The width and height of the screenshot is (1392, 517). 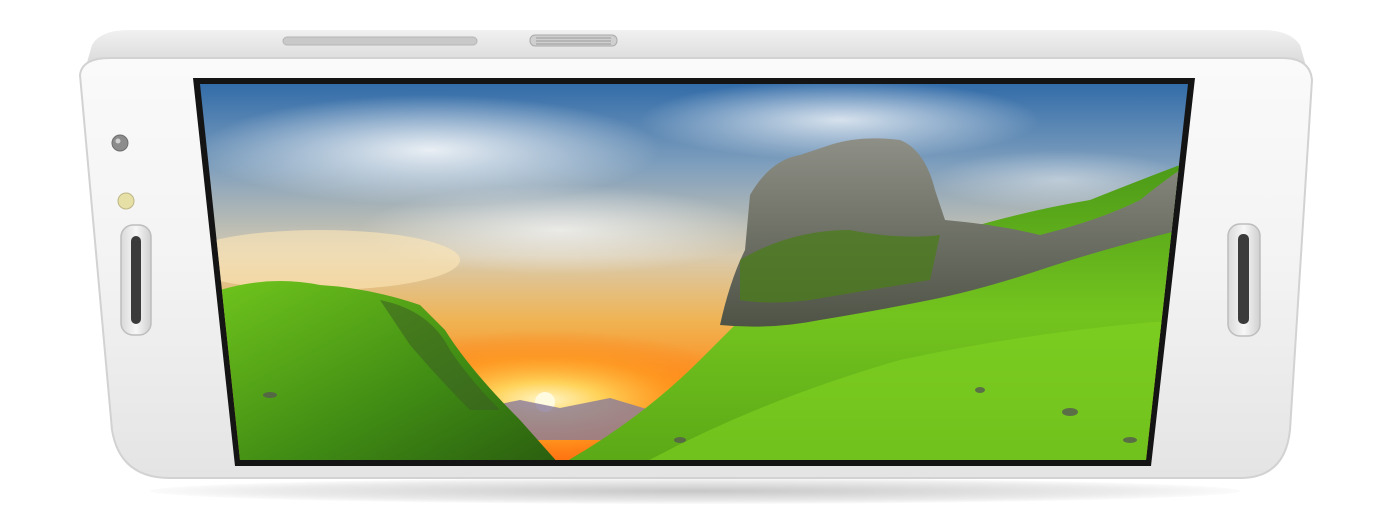 I want to click on front-camera-icon, so click(x=120, y=143).